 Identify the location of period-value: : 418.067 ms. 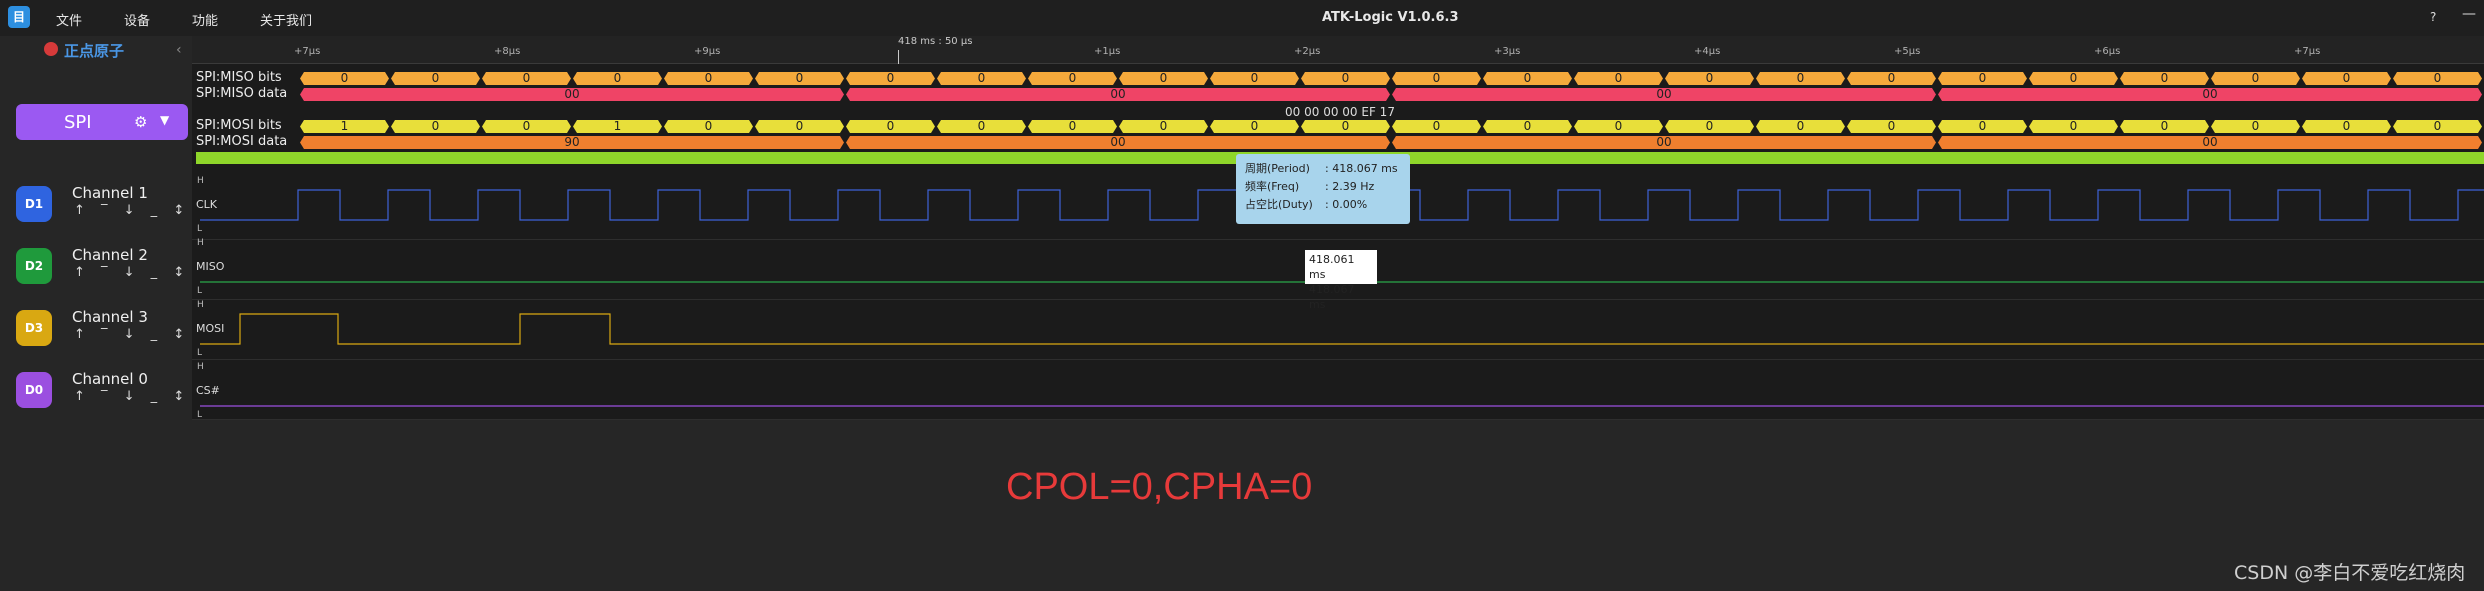
(1361, 168).